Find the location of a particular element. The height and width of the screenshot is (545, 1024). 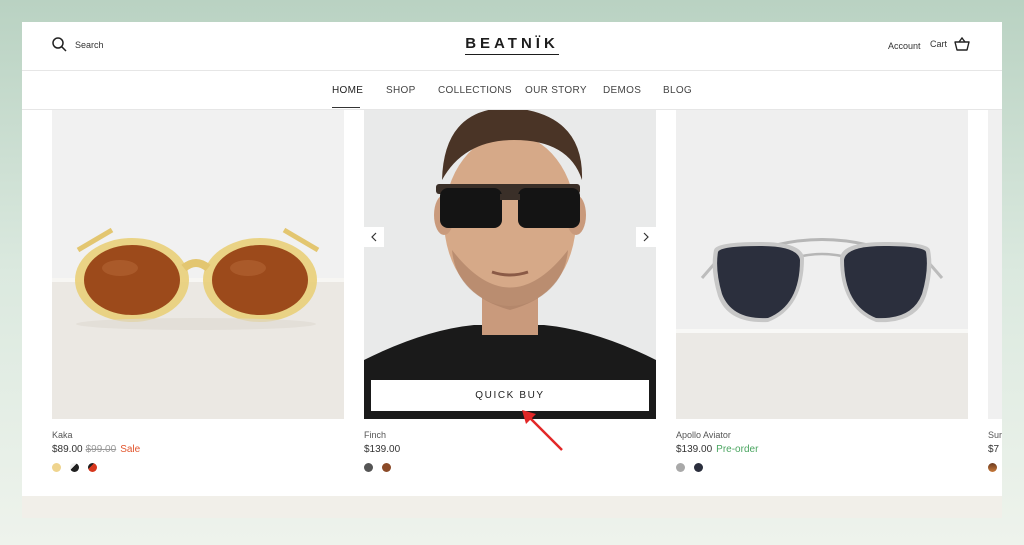

nav-item-our-story: OUR STORY is located at coordinates (556, 90).